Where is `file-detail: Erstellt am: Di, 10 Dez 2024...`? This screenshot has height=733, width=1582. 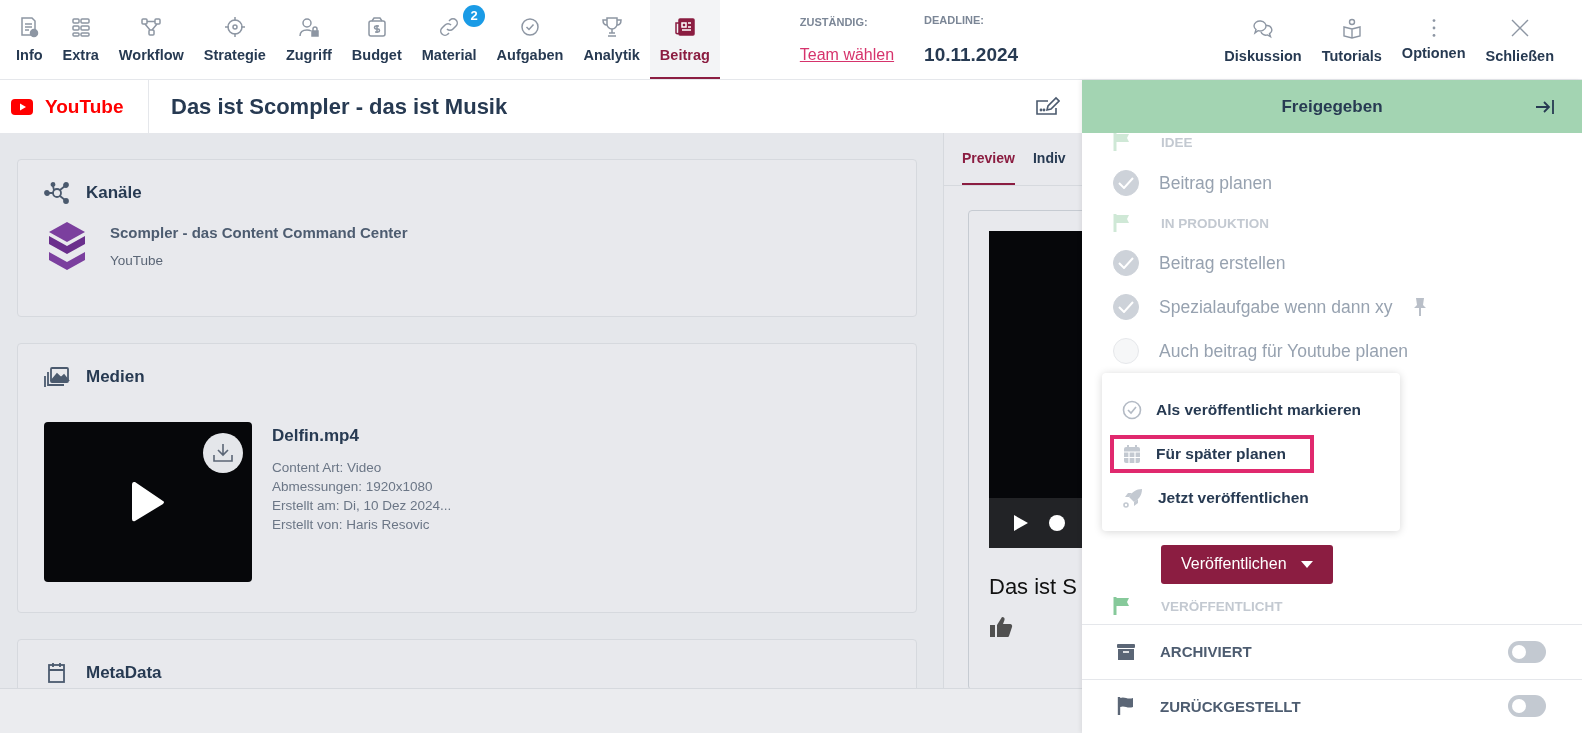
file-detail: Erstellt am: Di, 10 Dez 2024... is located at coordinates (362, 505).